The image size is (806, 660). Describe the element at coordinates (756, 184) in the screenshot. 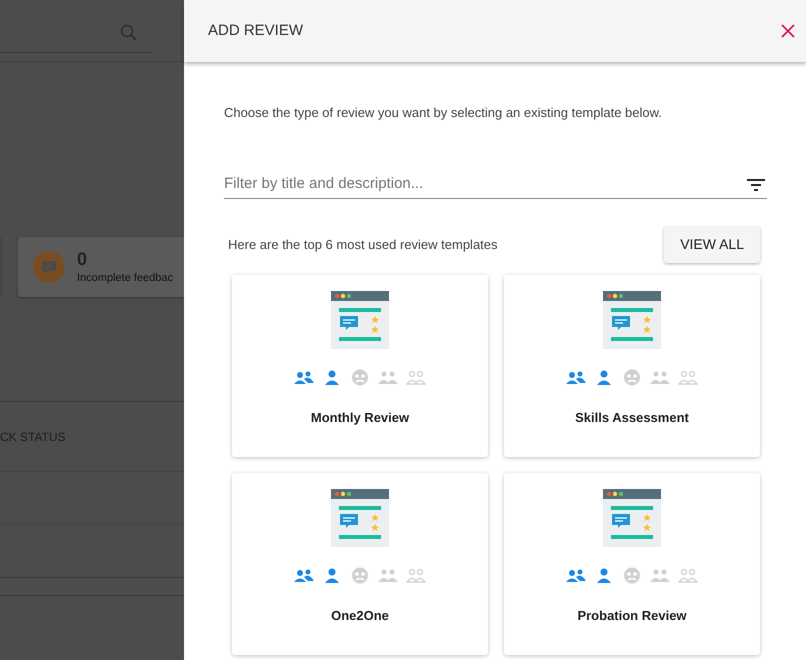

I see `filter-icon` at that location.